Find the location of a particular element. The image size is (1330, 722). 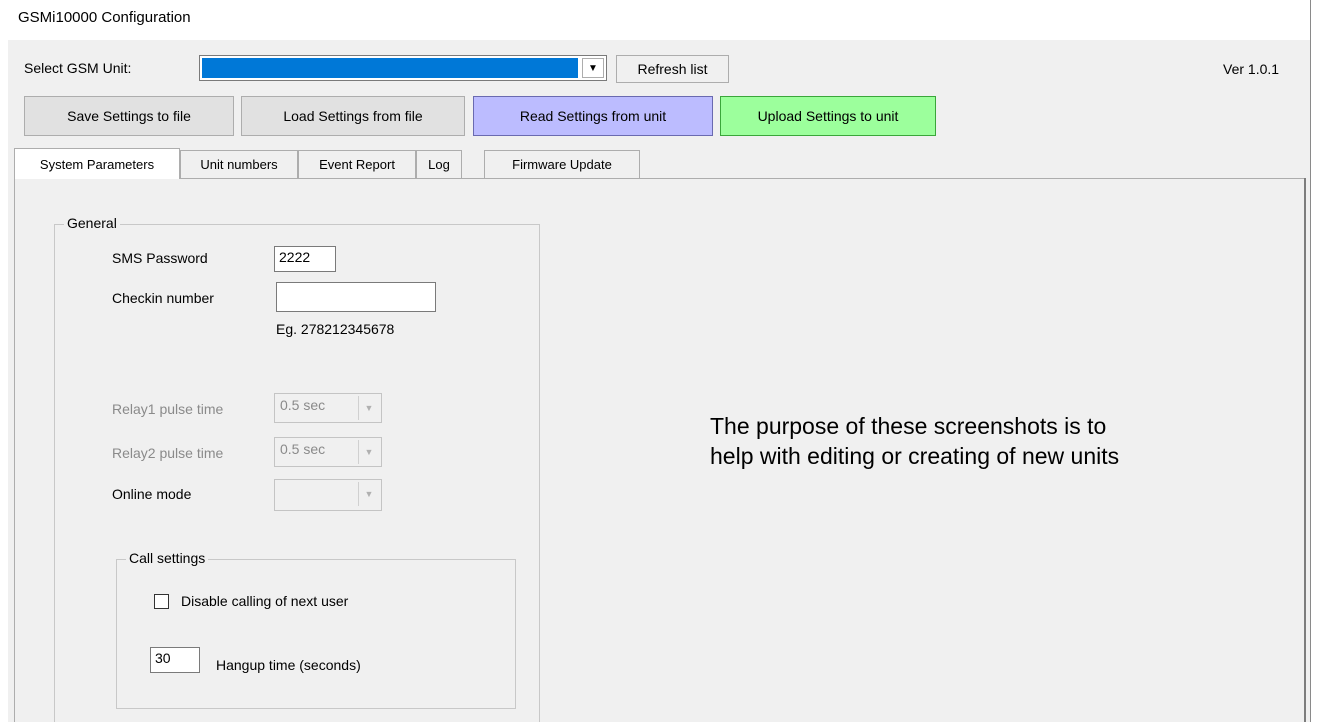

annotation-line-1: The purpose of these screenshots is to is located at coordinates (908, 426).